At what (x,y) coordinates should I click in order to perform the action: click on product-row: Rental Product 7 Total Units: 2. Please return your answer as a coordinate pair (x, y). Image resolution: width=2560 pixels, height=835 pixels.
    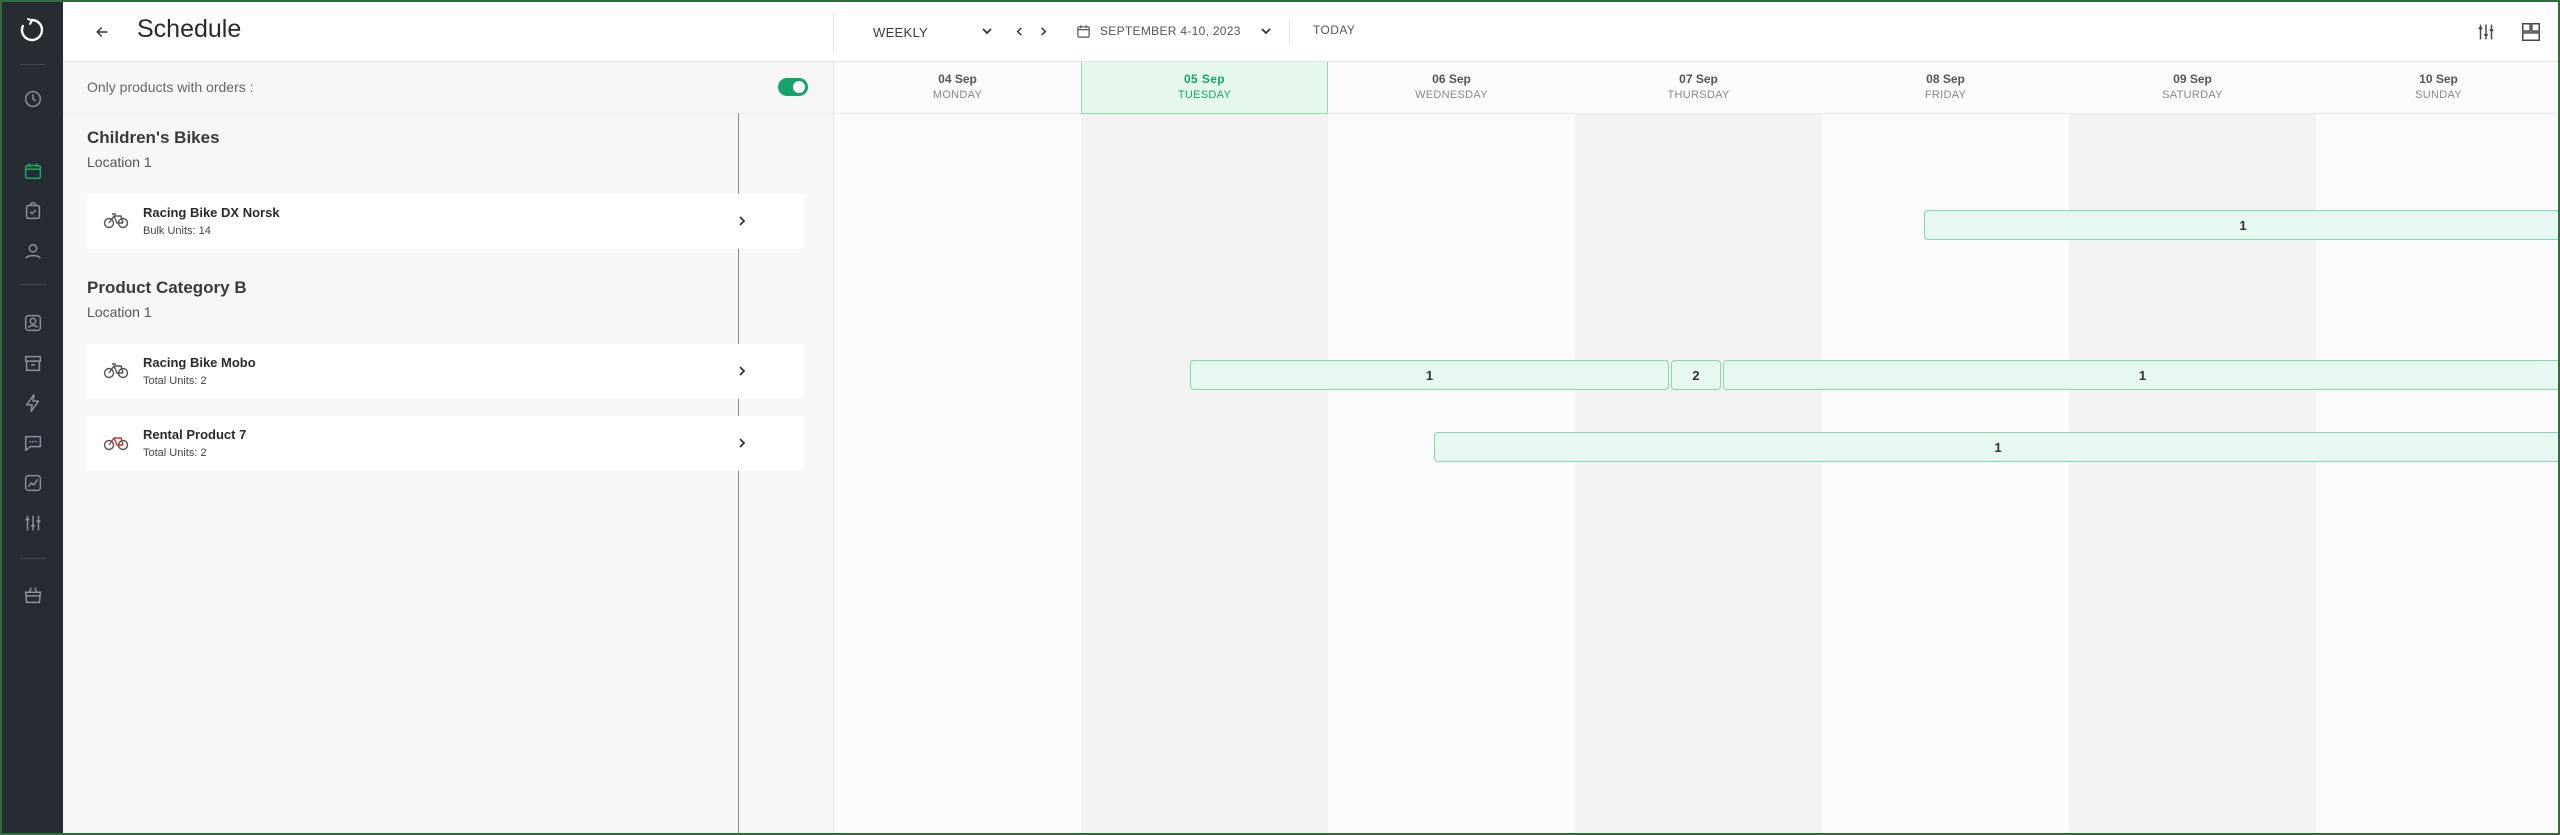
    Looking at the image, I should click on (445, 443).